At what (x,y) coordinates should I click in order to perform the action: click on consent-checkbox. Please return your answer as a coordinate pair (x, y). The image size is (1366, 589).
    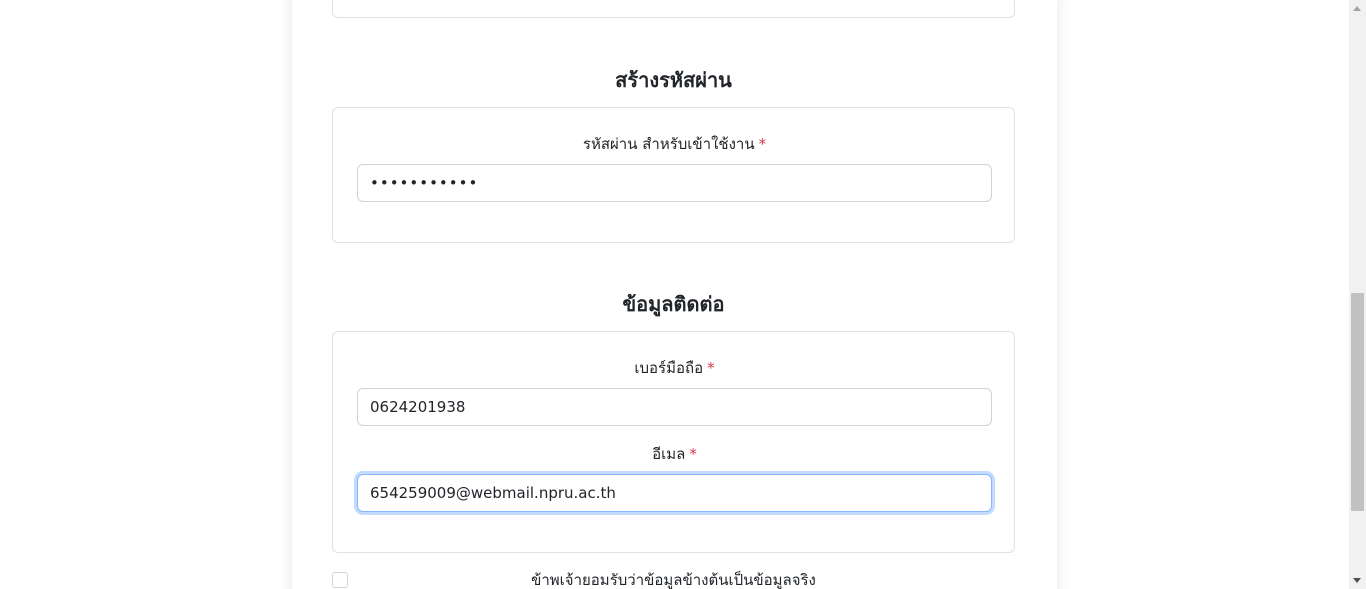
    Looking at the image, I should click on (340, 580).